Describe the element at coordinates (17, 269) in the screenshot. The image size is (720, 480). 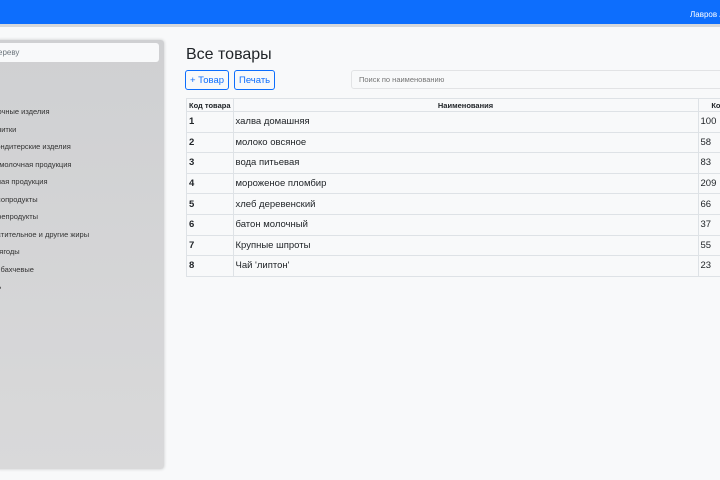
I see `tree-item: ы бахчевые` at that location.